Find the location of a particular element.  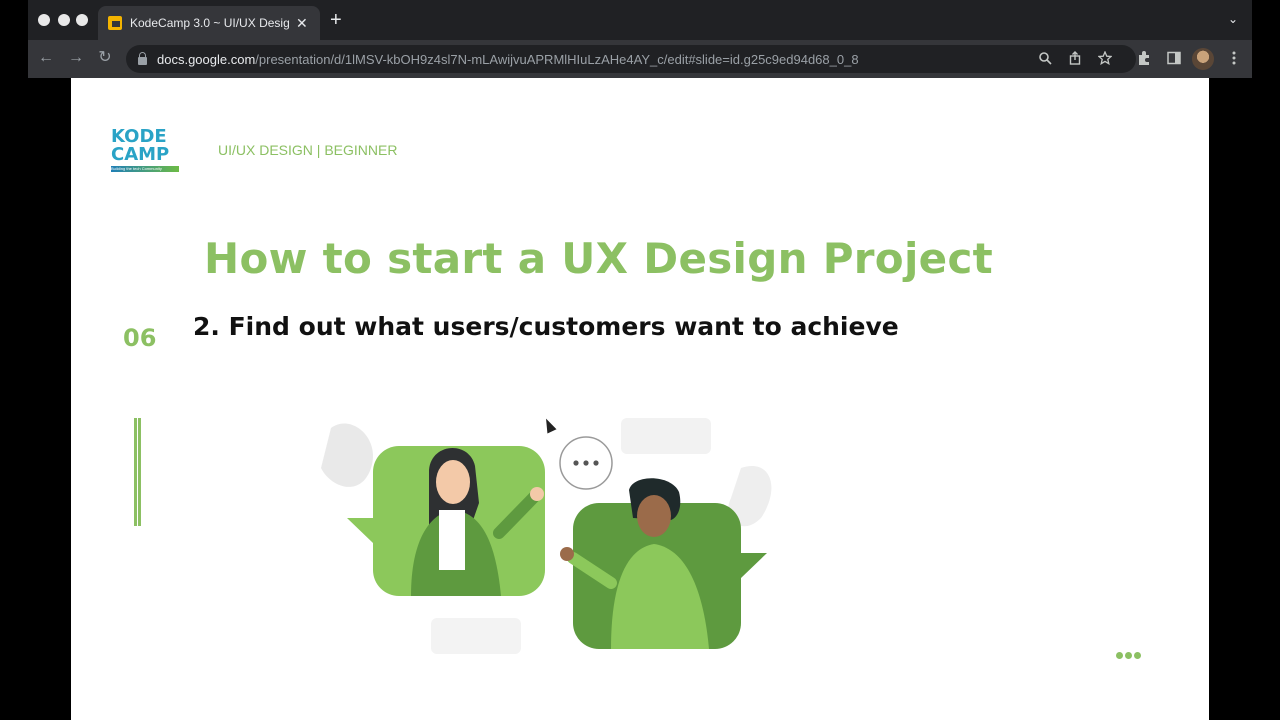

maximize-window-button is located at coordinates (82, 20).